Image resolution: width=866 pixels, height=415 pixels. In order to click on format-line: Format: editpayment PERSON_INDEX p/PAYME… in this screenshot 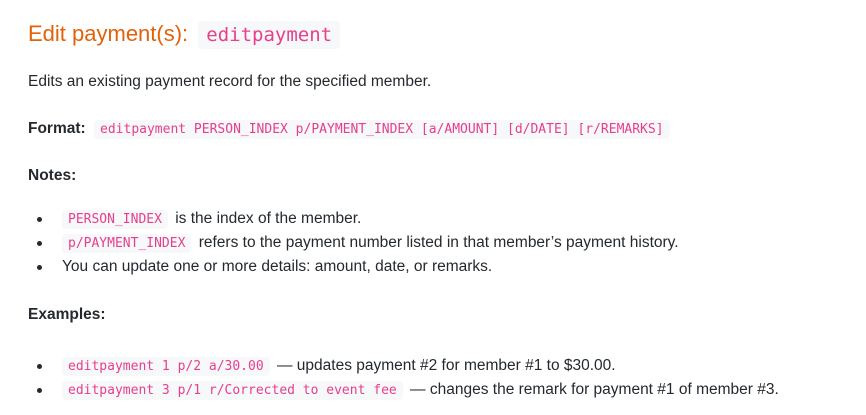, I will do `click(443, 129)`.